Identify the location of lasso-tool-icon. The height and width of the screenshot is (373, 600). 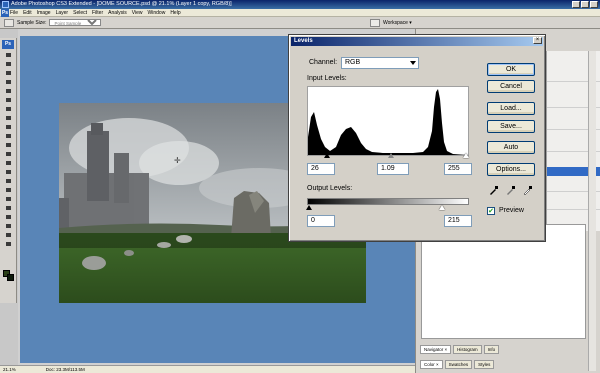
(8, 73).